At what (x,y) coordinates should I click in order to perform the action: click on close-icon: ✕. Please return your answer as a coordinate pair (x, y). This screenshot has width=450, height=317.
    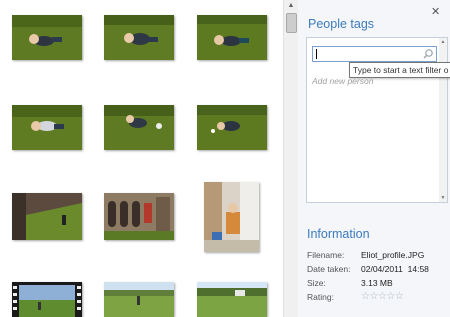
    Looking at the image, I should click on (435, 11).